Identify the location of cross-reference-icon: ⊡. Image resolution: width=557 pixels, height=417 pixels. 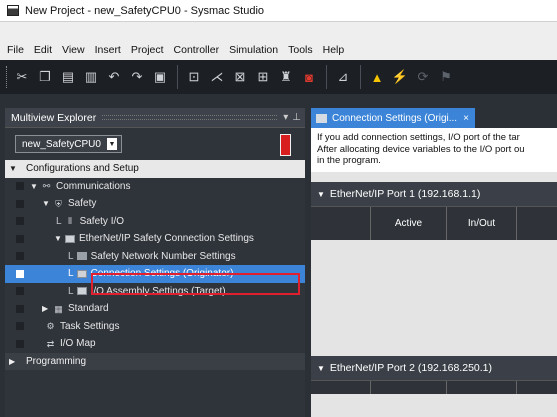
(194, 77).